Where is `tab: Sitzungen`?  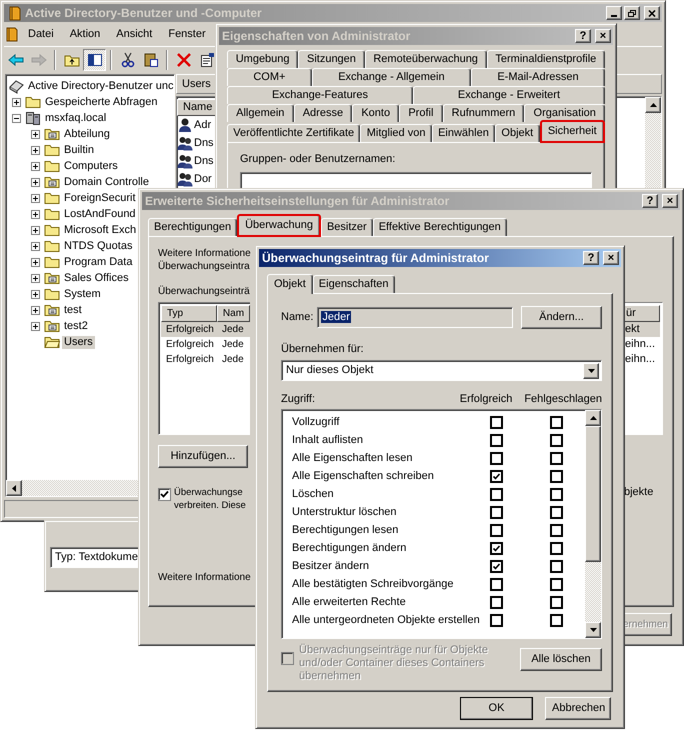 tab: Sitzungen is located at coordinates (331, 59).